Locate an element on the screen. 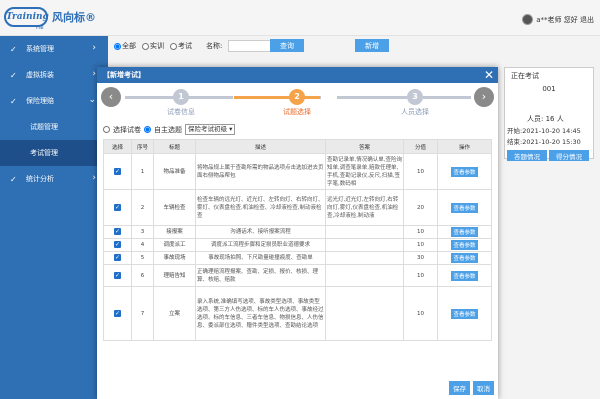 This screenshot has width=600, height=399. radio-all is located at coordinates (117, 46).